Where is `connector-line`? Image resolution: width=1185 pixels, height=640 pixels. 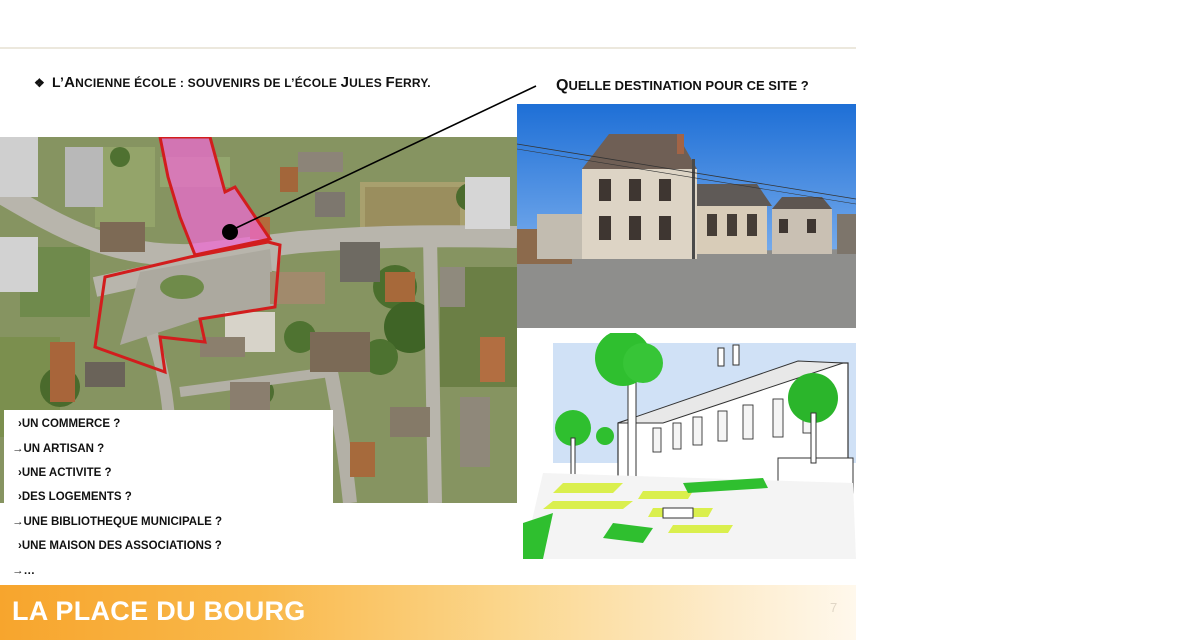 connector-line is located at coordinates (386, 157).